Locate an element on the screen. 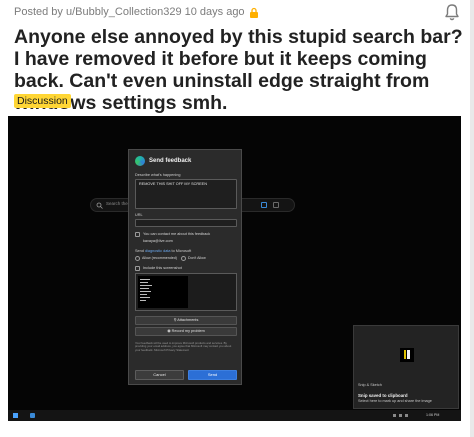 This screenshot has width=474, height=437. post-flair: Discussion is located at coordinates (42, 101).